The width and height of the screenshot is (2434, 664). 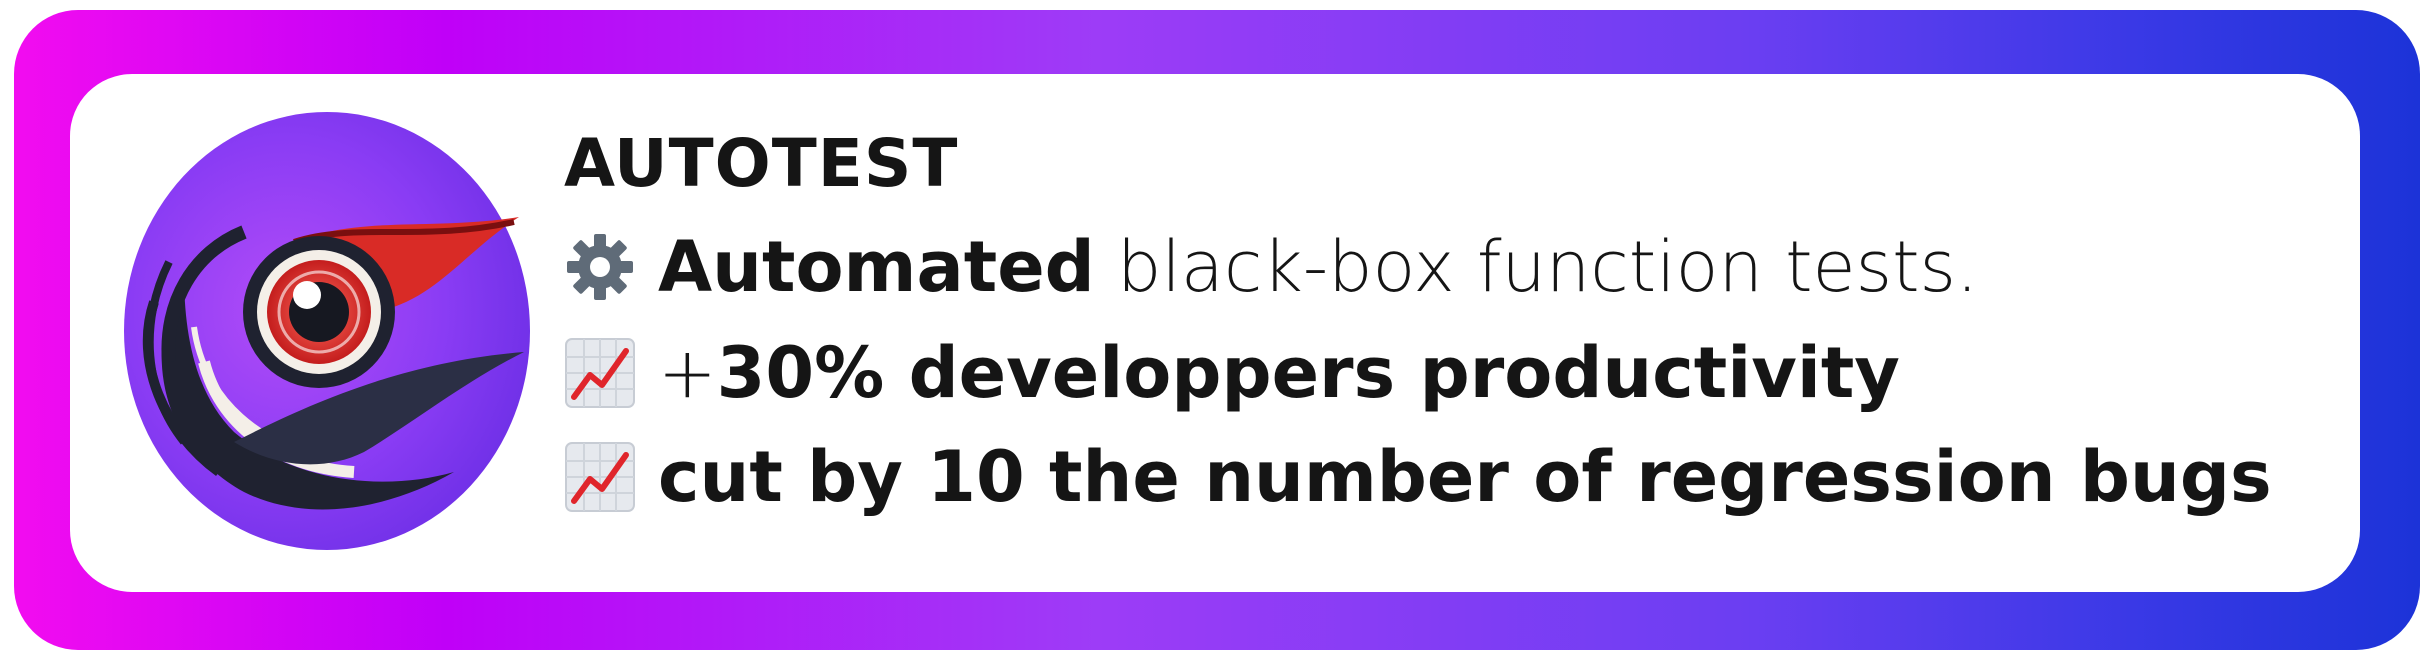 What do you see at coordinates (600, 267) in the screenshot?
I see `gear-icon` at bounding box center [600, 267].